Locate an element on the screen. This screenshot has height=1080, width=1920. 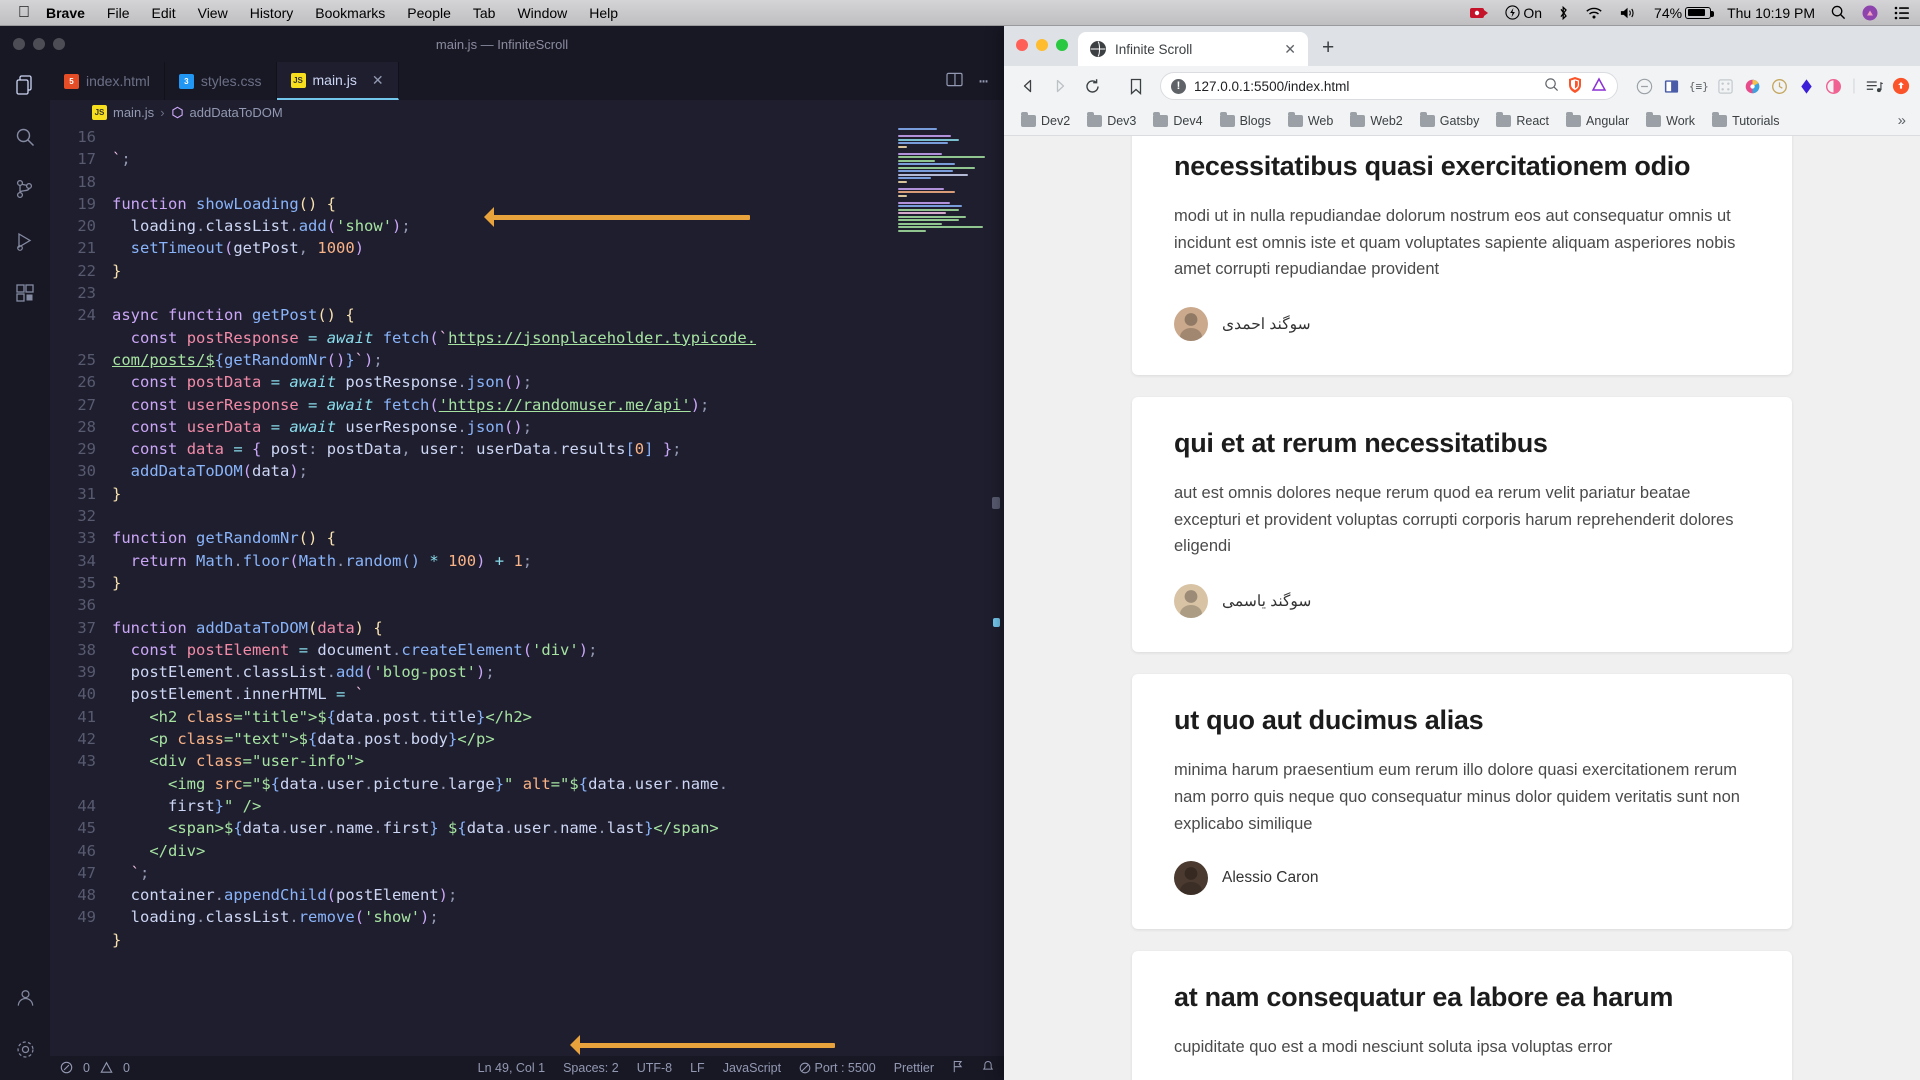
clock-label: Thu 10:19 PM is located at coordinates (1771, 13).